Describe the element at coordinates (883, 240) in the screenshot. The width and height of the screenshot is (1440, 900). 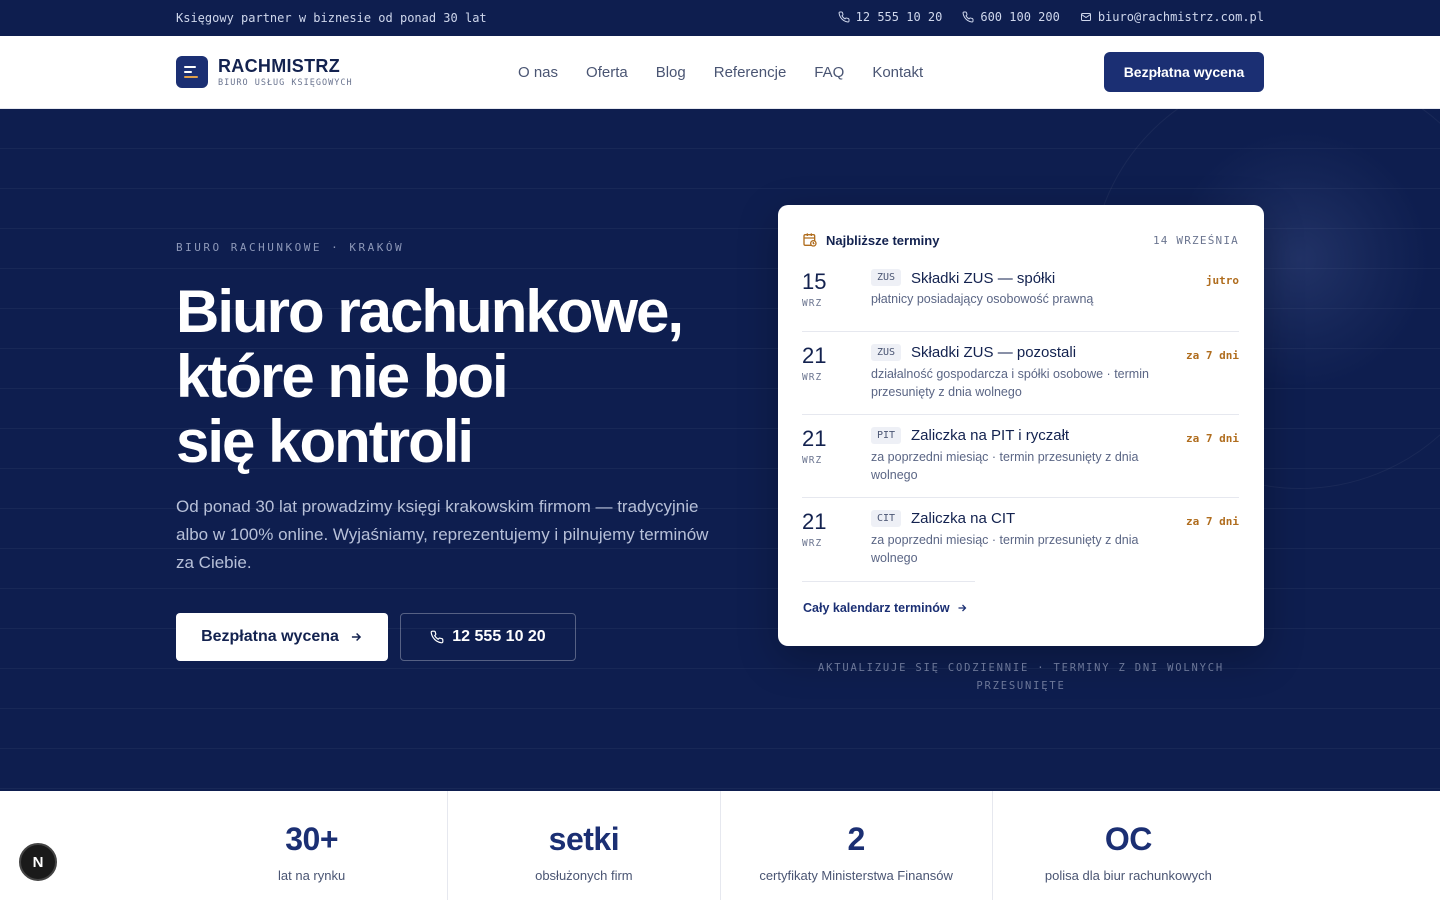
I see `deadlines-title-text: Najbliższe terminy` at that location.